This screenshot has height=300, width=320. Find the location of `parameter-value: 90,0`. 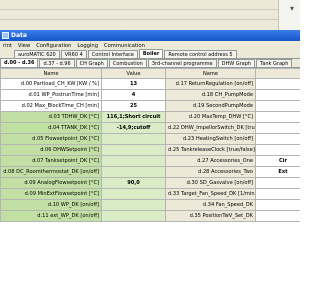

parameter-value: 90,0 is located at coordinates (133, 183).